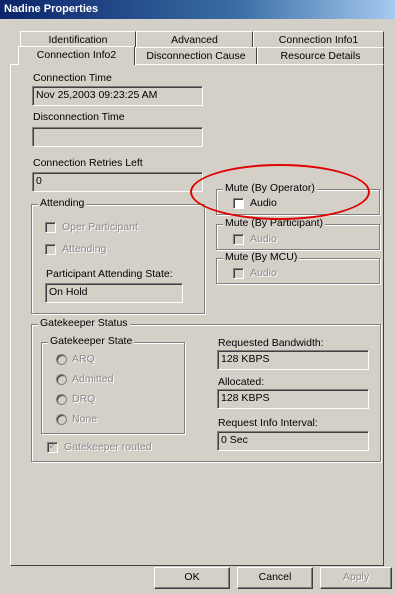 The image size is (395, 594). I want to click on requested-bandwidth-field: 128 KBPS, so click(293, 360).